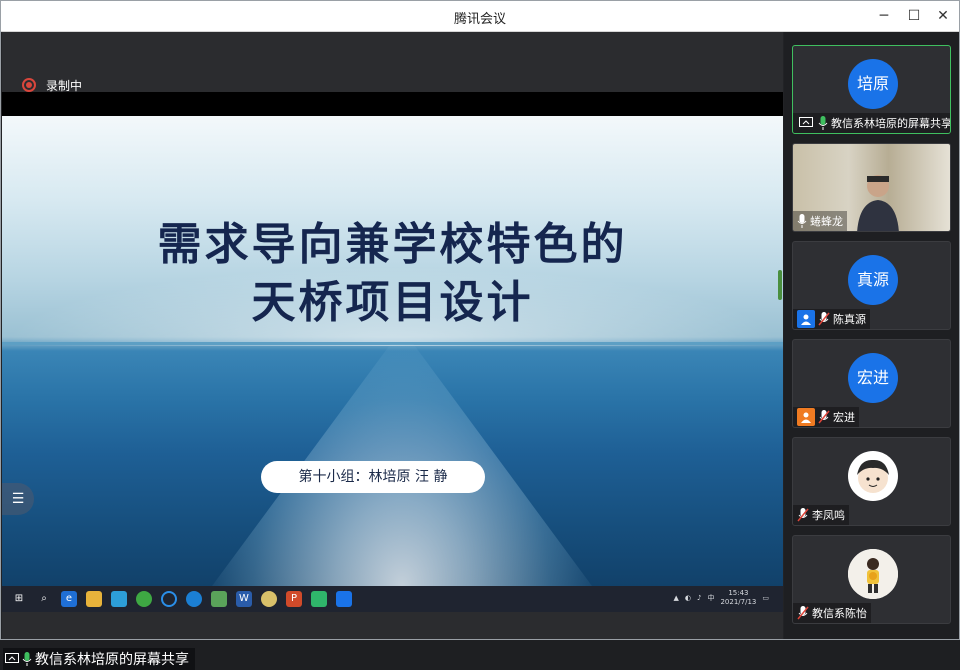 The height and width of the screenshot is (670, 960). What do you see at coordinates (878, 203) in the screenshot?
I see `person-video-icon` at bounding box center [878, 203].